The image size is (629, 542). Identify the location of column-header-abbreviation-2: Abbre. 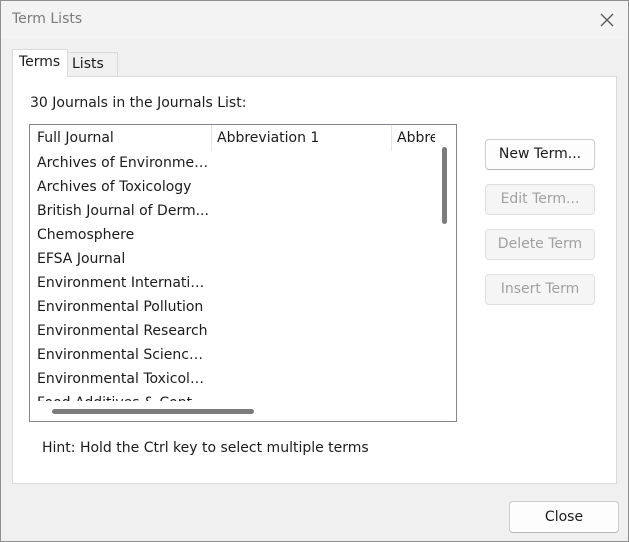
(416, 143).